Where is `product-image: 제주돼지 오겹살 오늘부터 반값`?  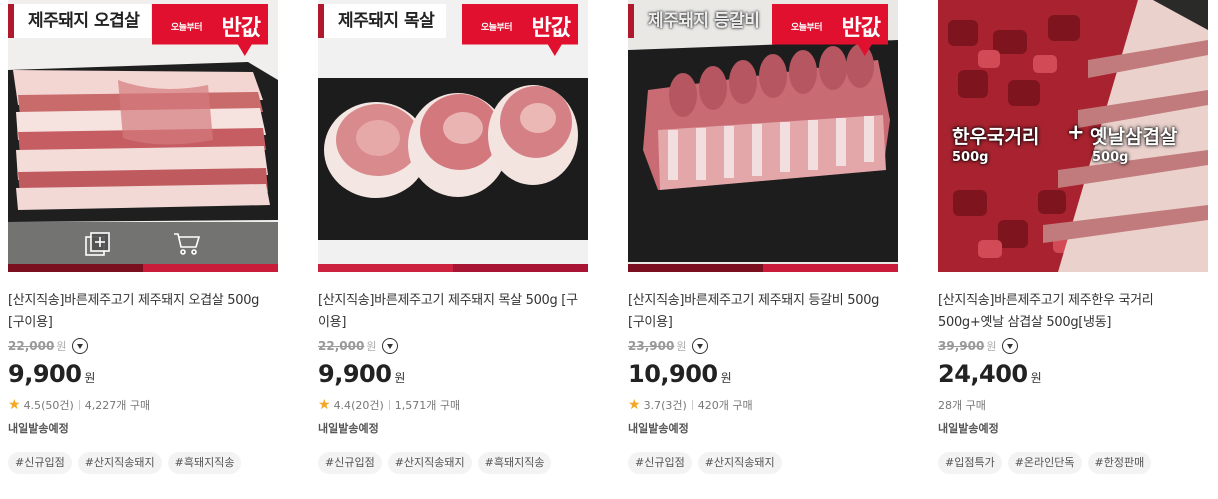 product-image: 제주돼지 오겹살 오늘부터 반값 is located at coordinates (143, 136).